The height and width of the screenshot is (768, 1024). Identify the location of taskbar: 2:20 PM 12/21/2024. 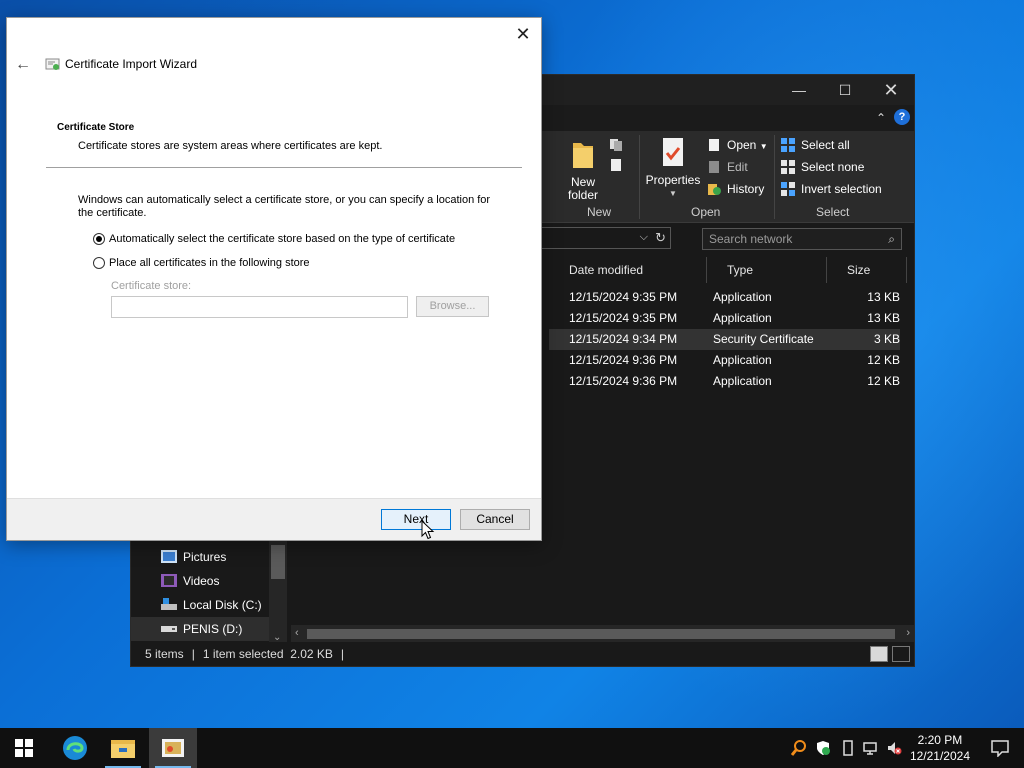
(512, 748).